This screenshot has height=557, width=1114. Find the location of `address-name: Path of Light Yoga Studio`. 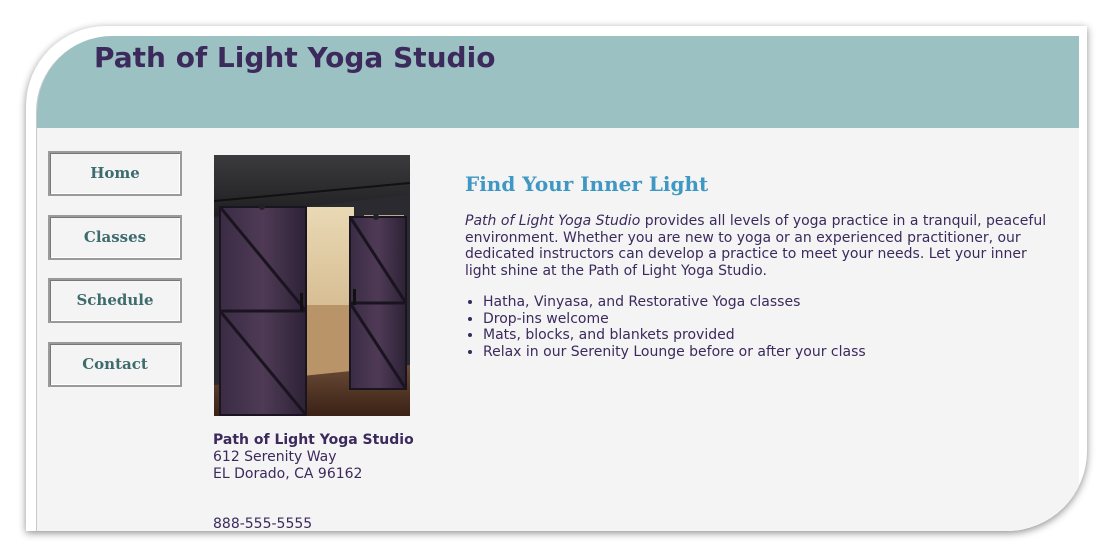

address-name: Path of Light Yoga Studio is located at coordinates (313, 440).